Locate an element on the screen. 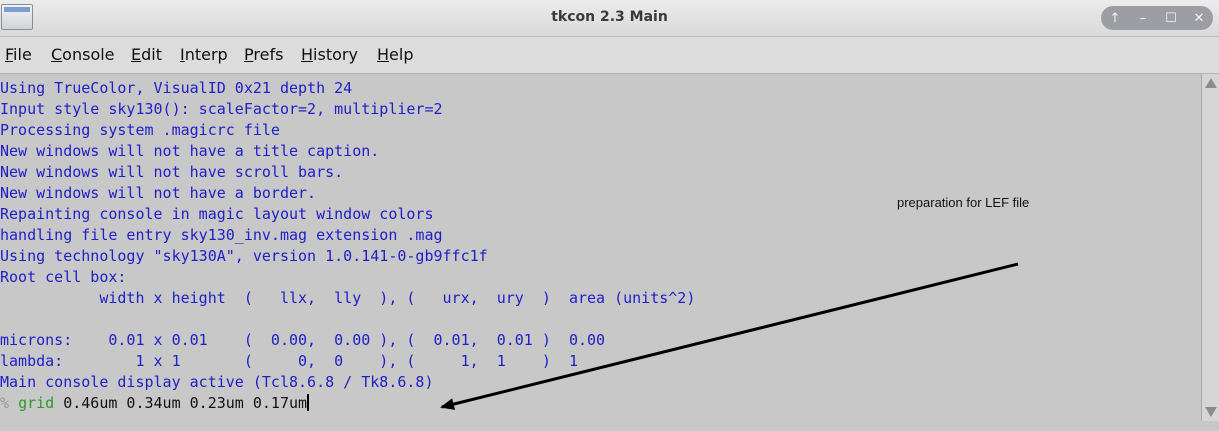  close-icon: ✕ is located at coordinates (1199, 18).